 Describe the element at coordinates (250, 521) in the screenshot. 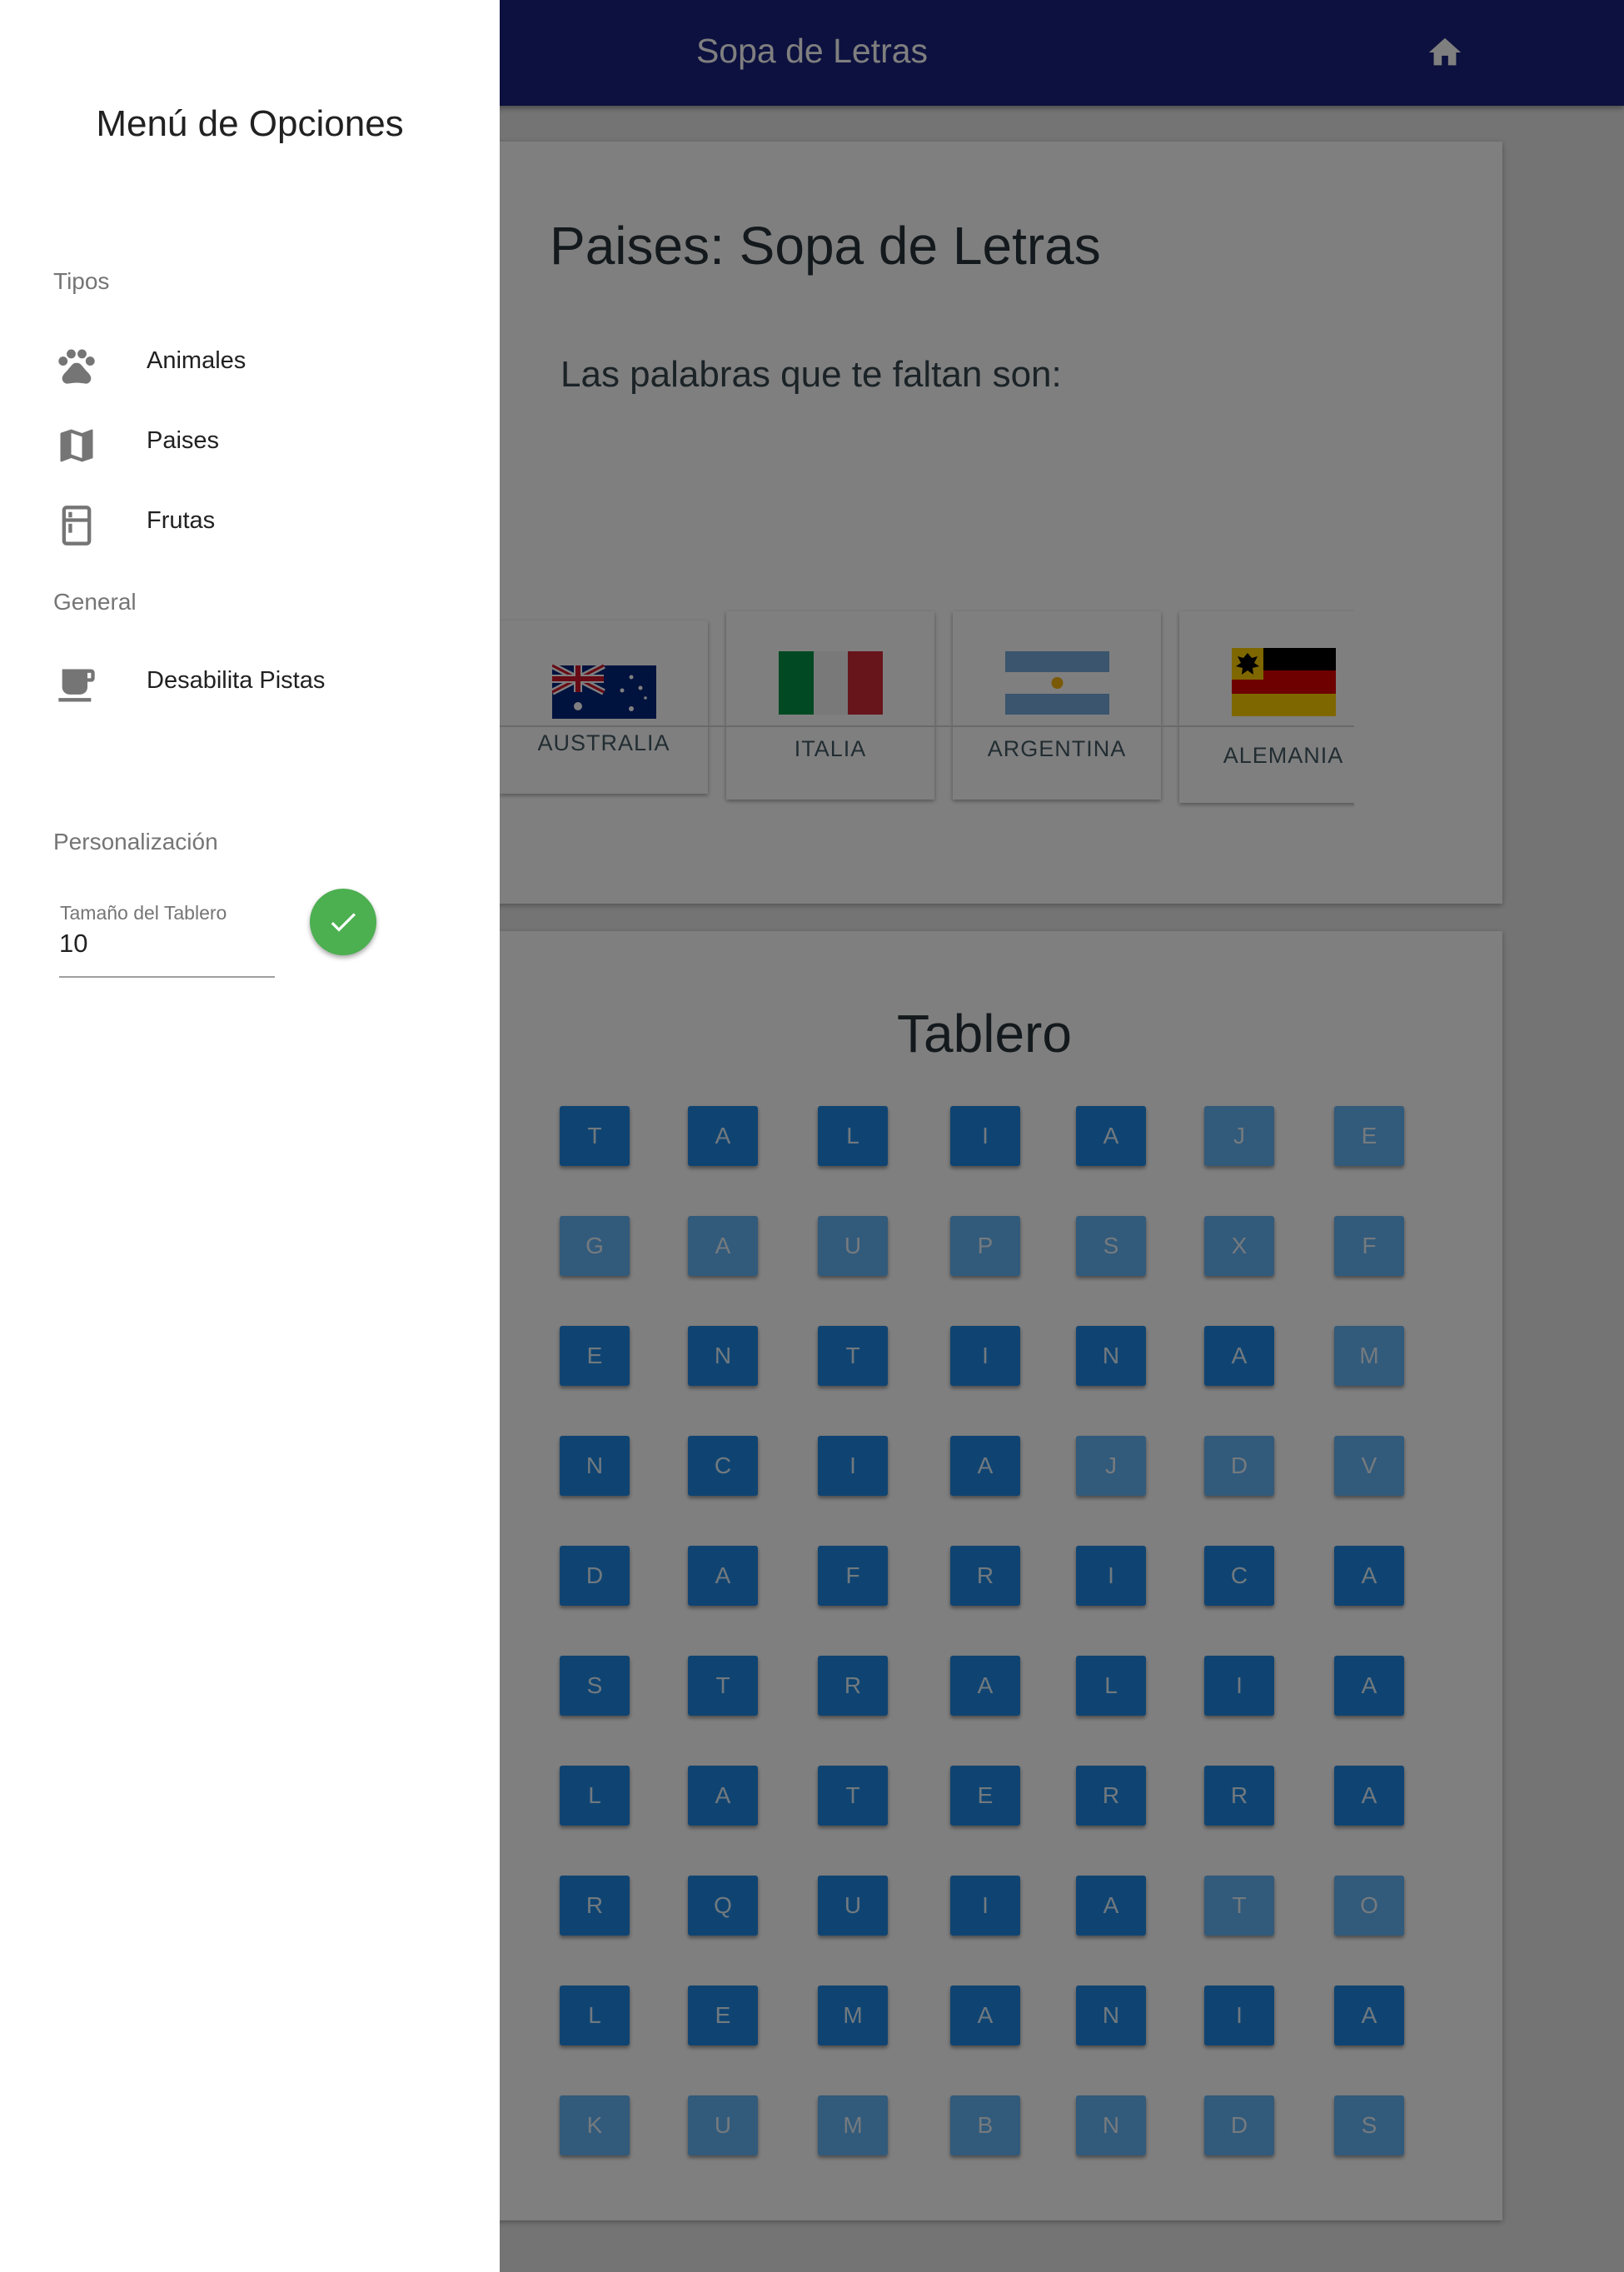

I see `menu-item-frutas: Frutas` at that location.